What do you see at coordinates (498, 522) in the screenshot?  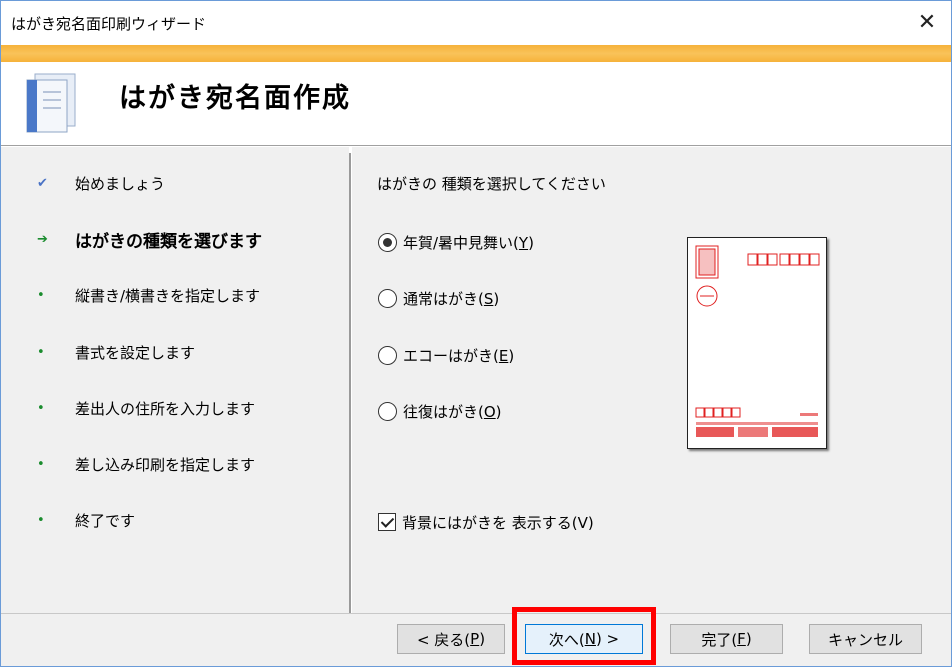 I see `checkbox-label: 背景にはがきを 表示する(V)` at bounding box center [498, 522].